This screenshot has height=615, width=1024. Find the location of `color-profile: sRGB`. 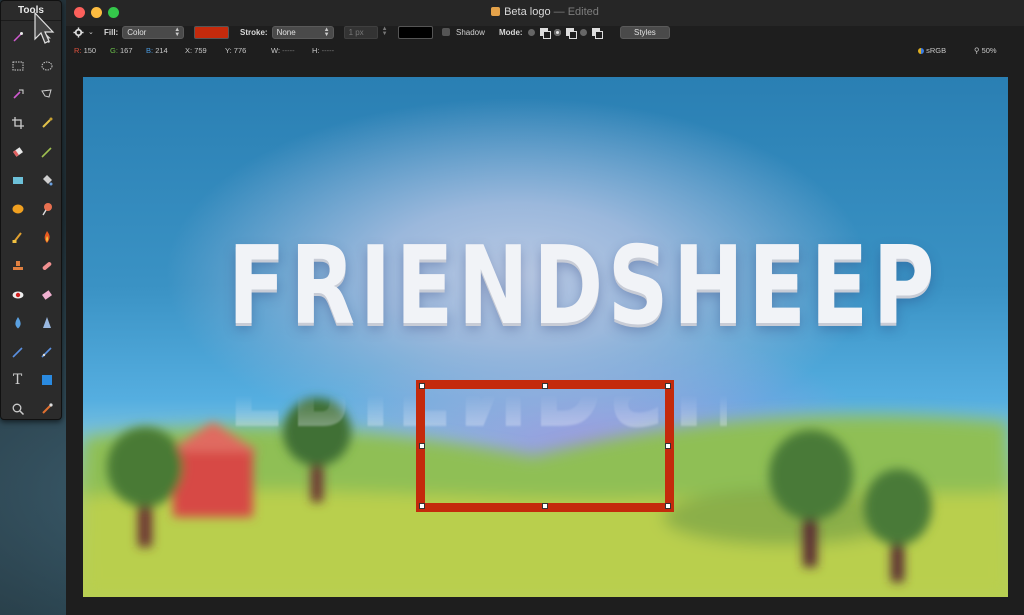

color-profile: sRGB is located at coordinates (932, 50).